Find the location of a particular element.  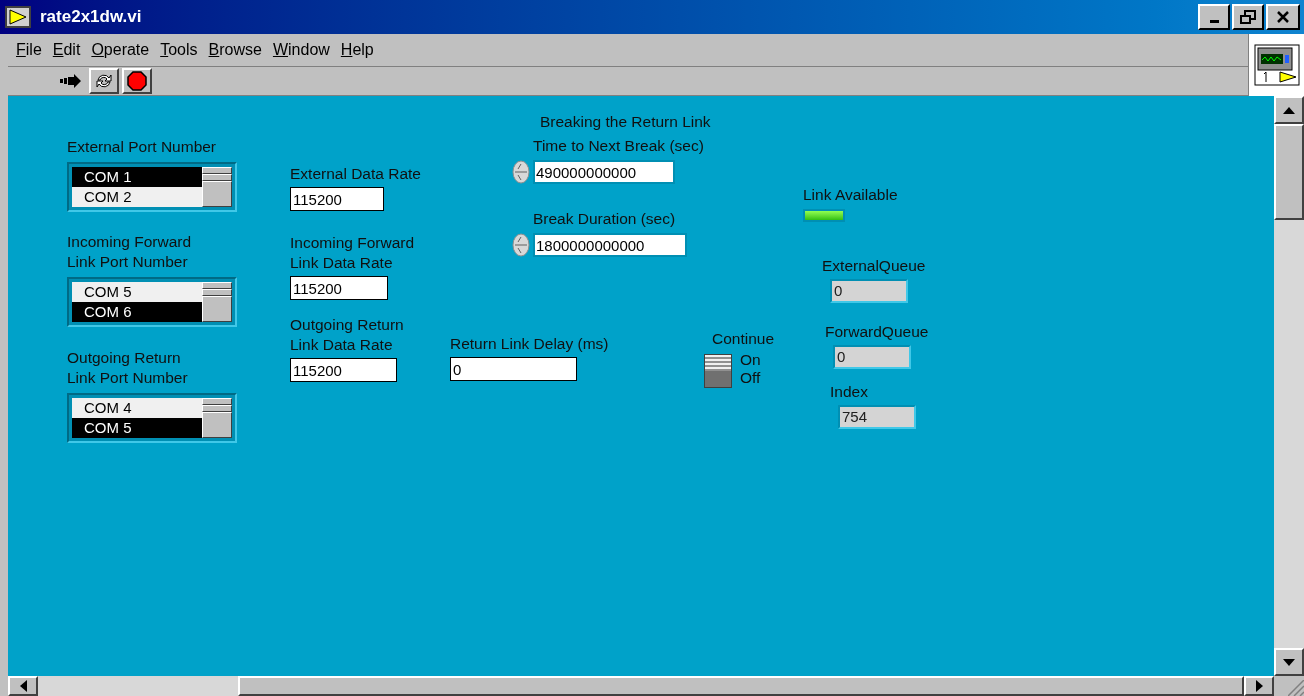

listbox: COM 5 COM 6 is located at coordinates (152, 302).